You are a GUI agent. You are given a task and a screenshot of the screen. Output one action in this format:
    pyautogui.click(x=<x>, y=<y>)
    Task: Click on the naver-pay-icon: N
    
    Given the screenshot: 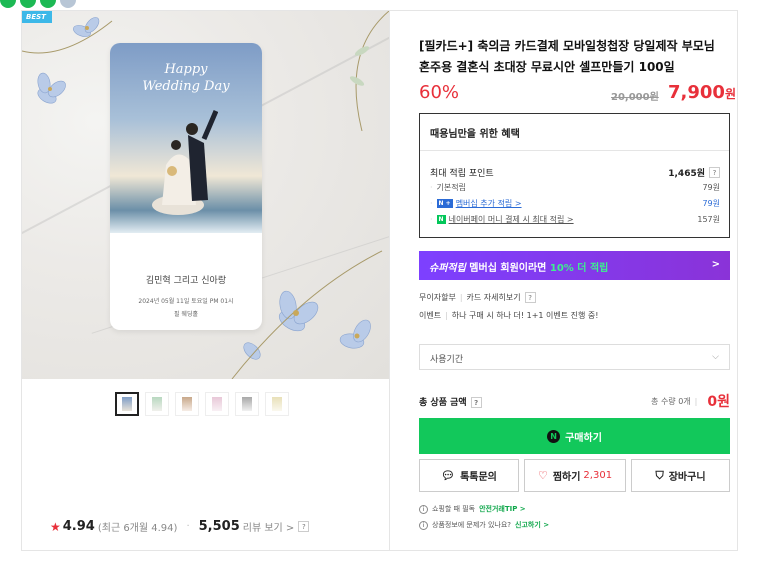 What is the action you would take?
    pyautogui.click(x=554, y=436)
    